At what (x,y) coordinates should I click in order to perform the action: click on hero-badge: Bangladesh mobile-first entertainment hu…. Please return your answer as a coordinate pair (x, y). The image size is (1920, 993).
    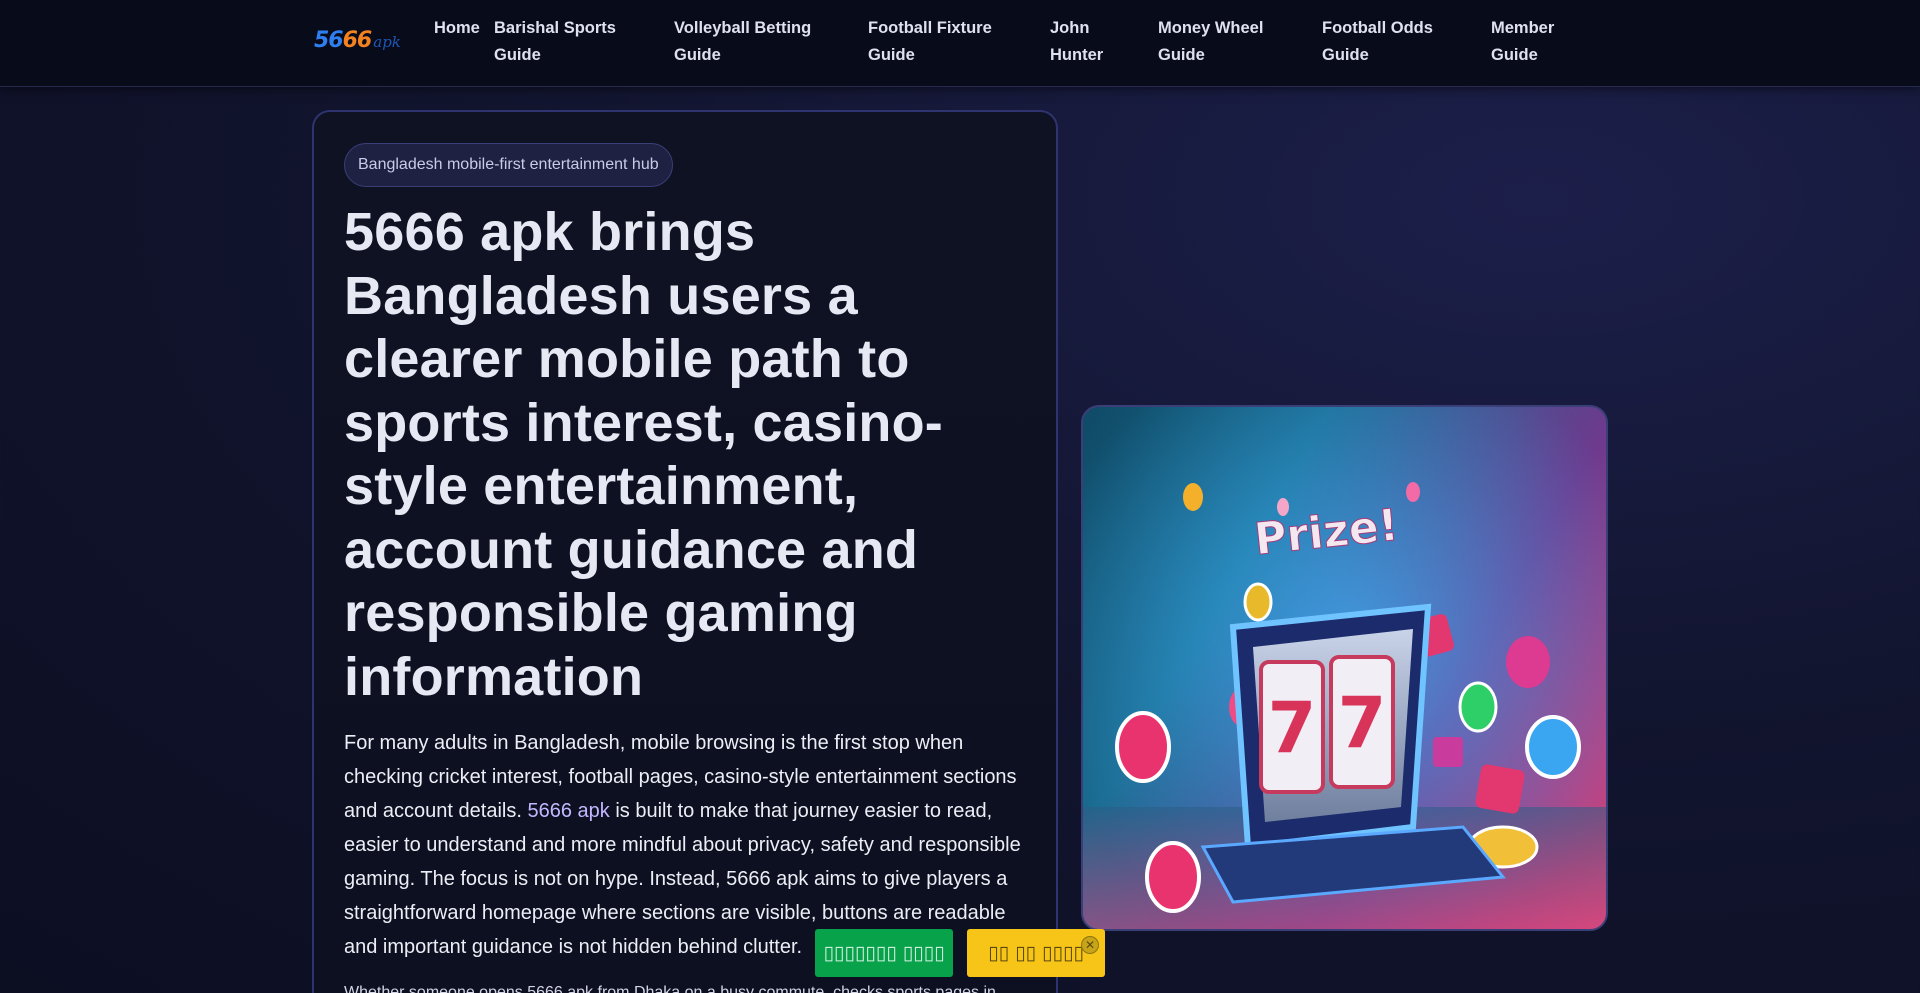
    Looking at the image, I should click on (508, 165).